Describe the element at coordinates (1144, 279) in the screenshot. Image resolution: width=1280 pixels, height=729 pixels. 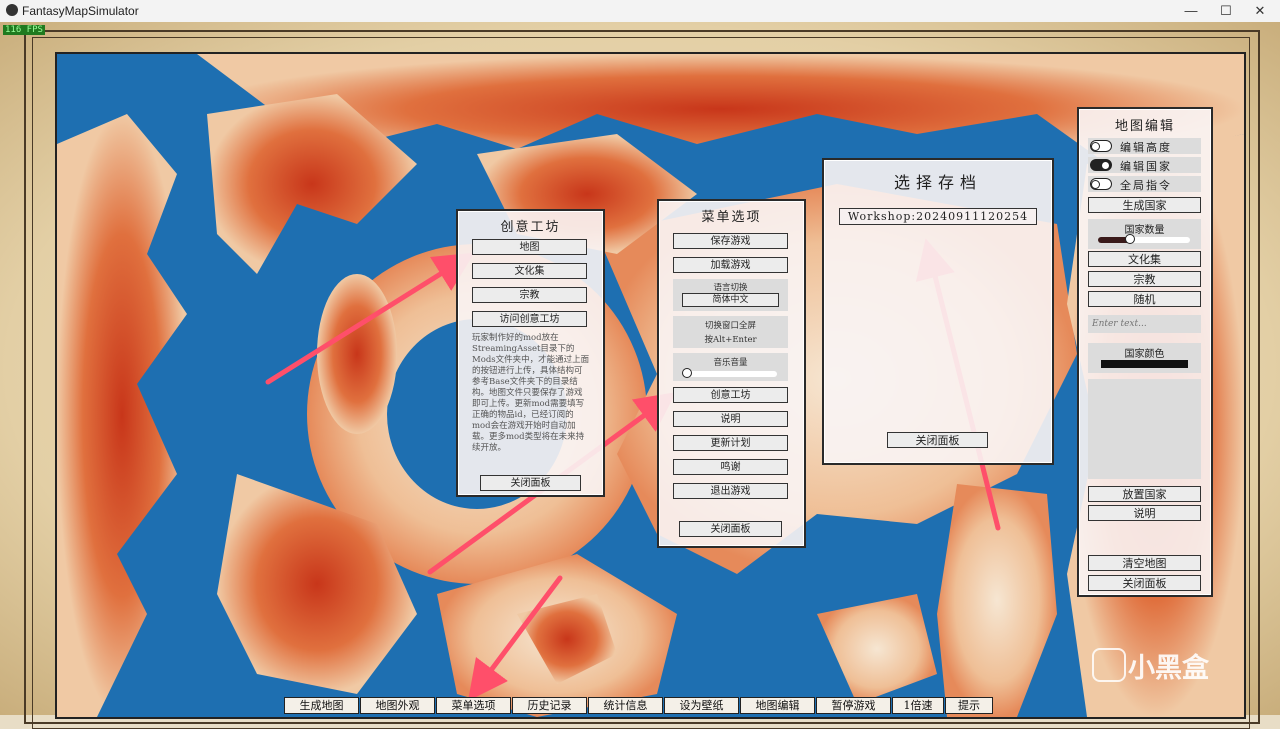
I see `religion-button: 宗教` at that location.